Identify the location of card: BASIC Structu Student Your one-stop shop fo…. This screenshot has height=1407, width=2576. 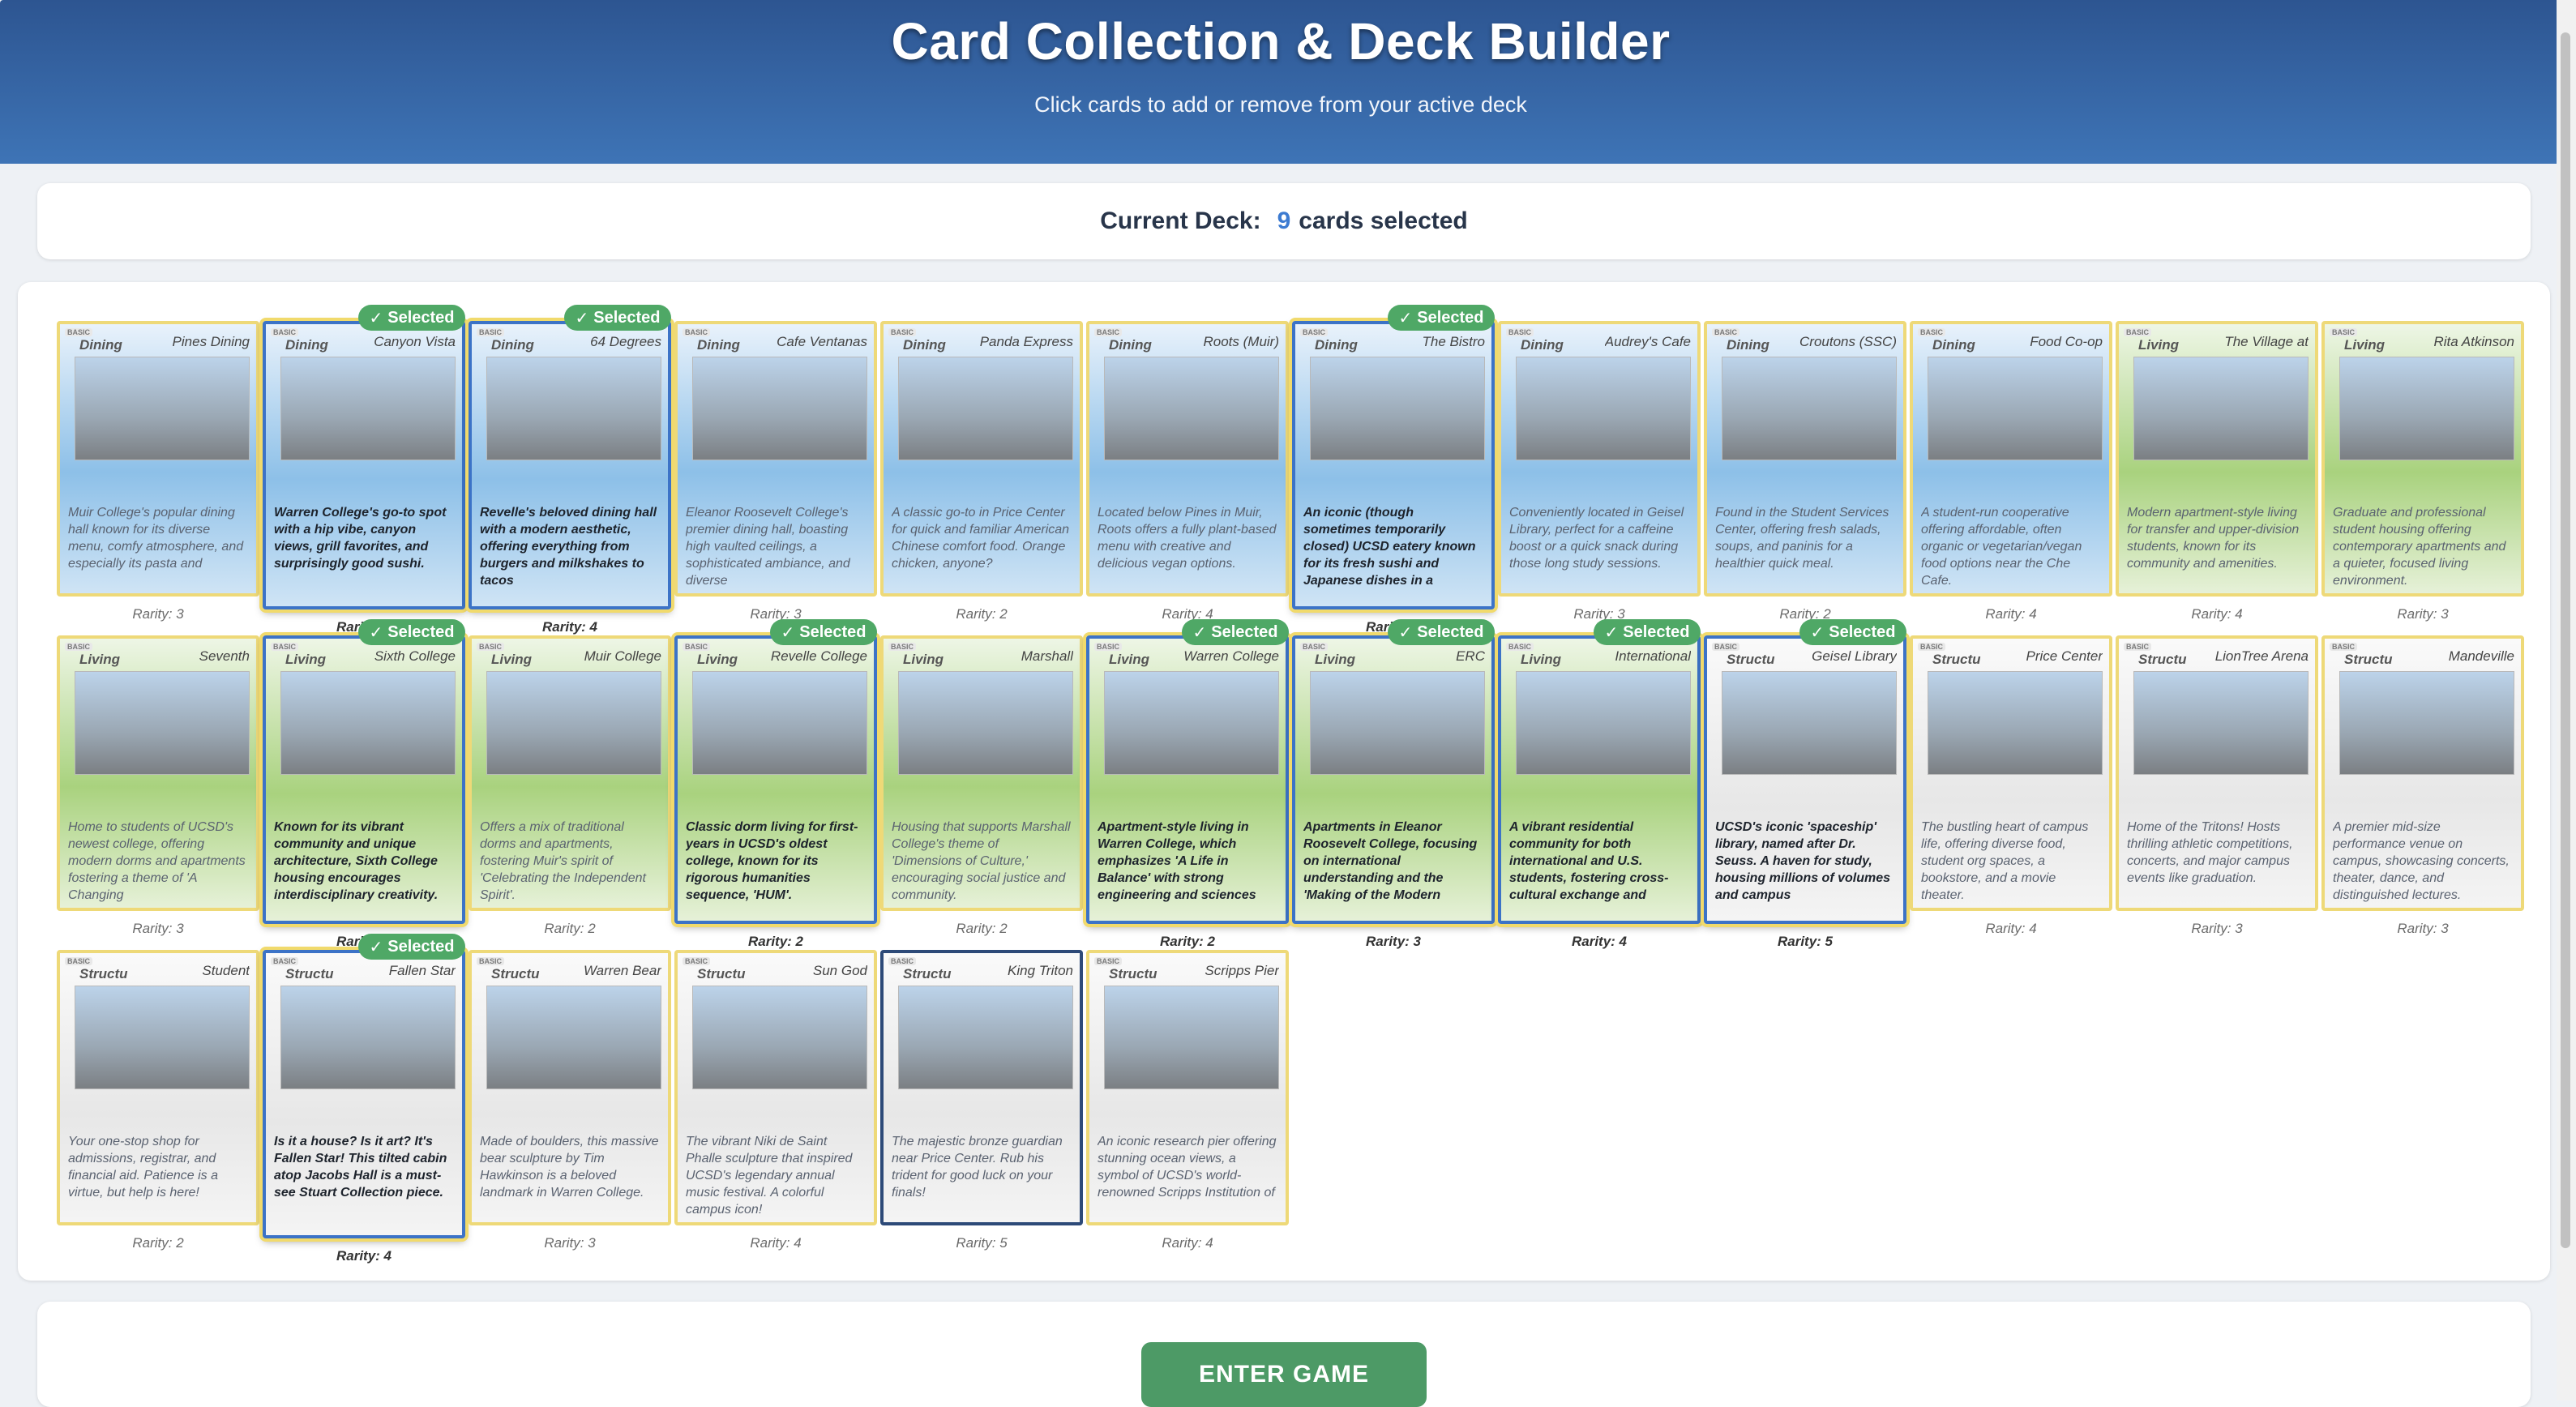
(158, 1087).